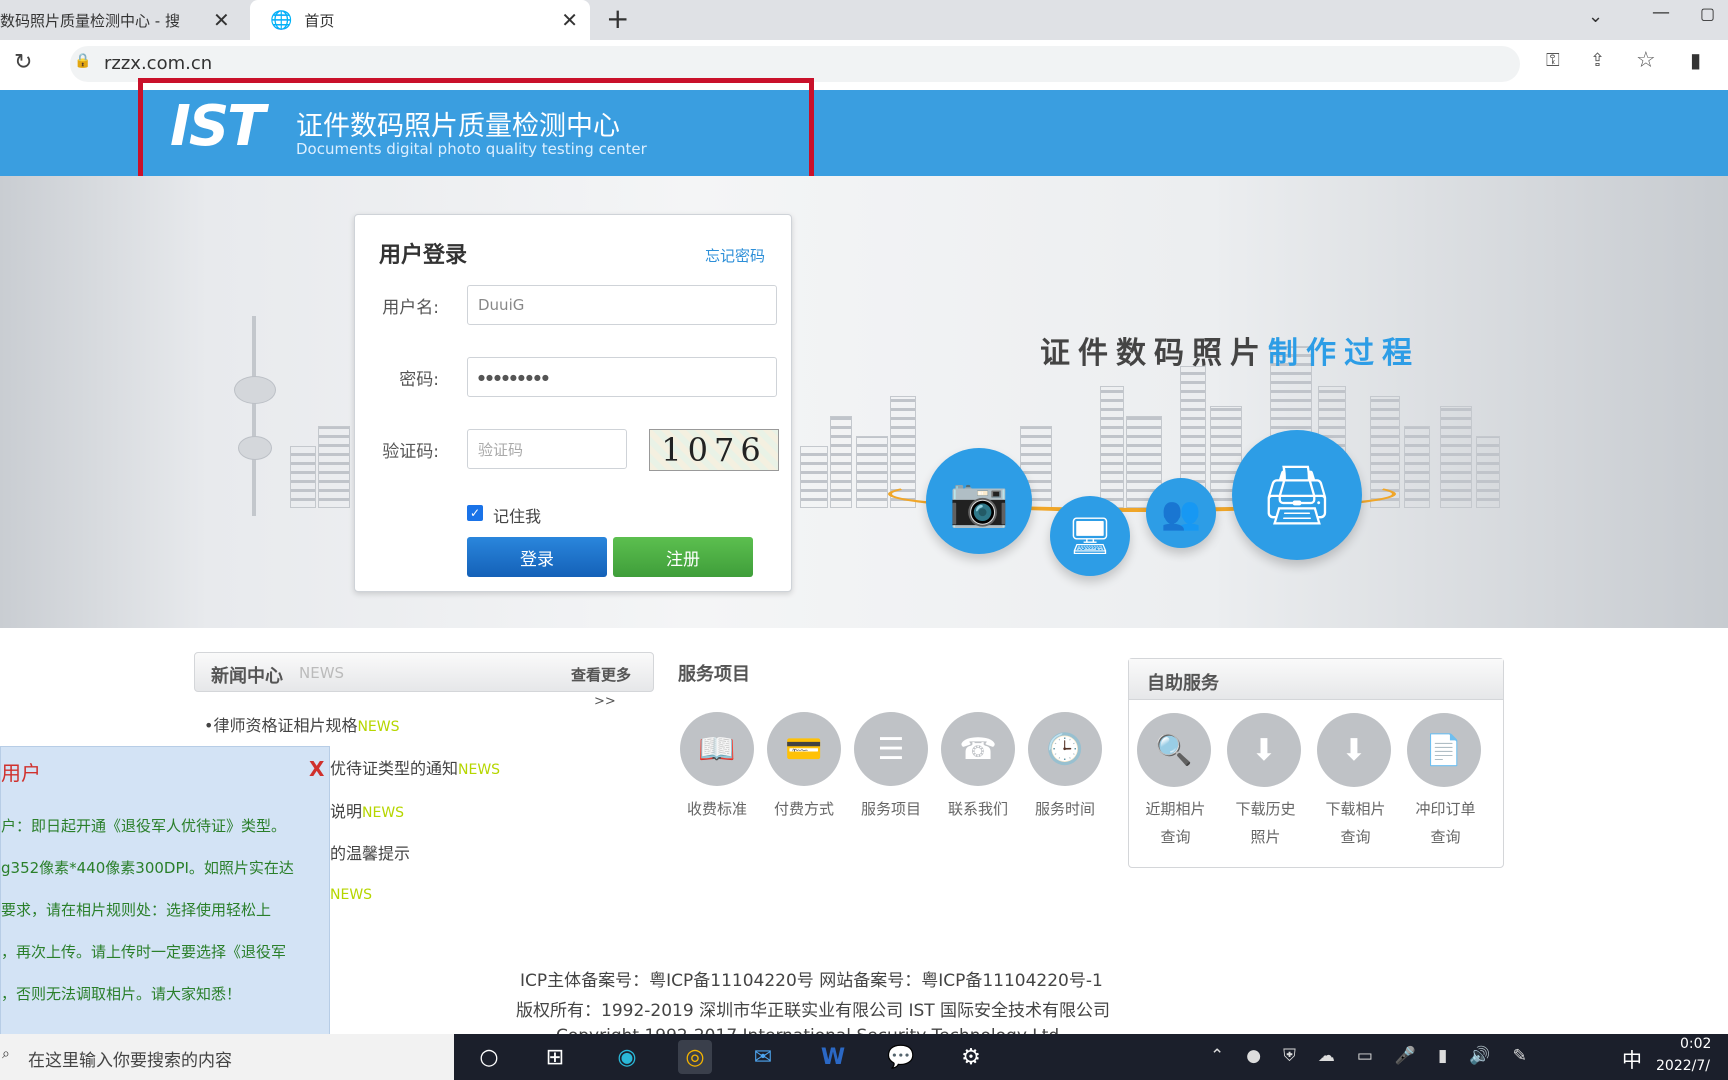  Describe the element at coordinates (622, 305) in the screenshot. I see `username-input: DuuiG` at that location.